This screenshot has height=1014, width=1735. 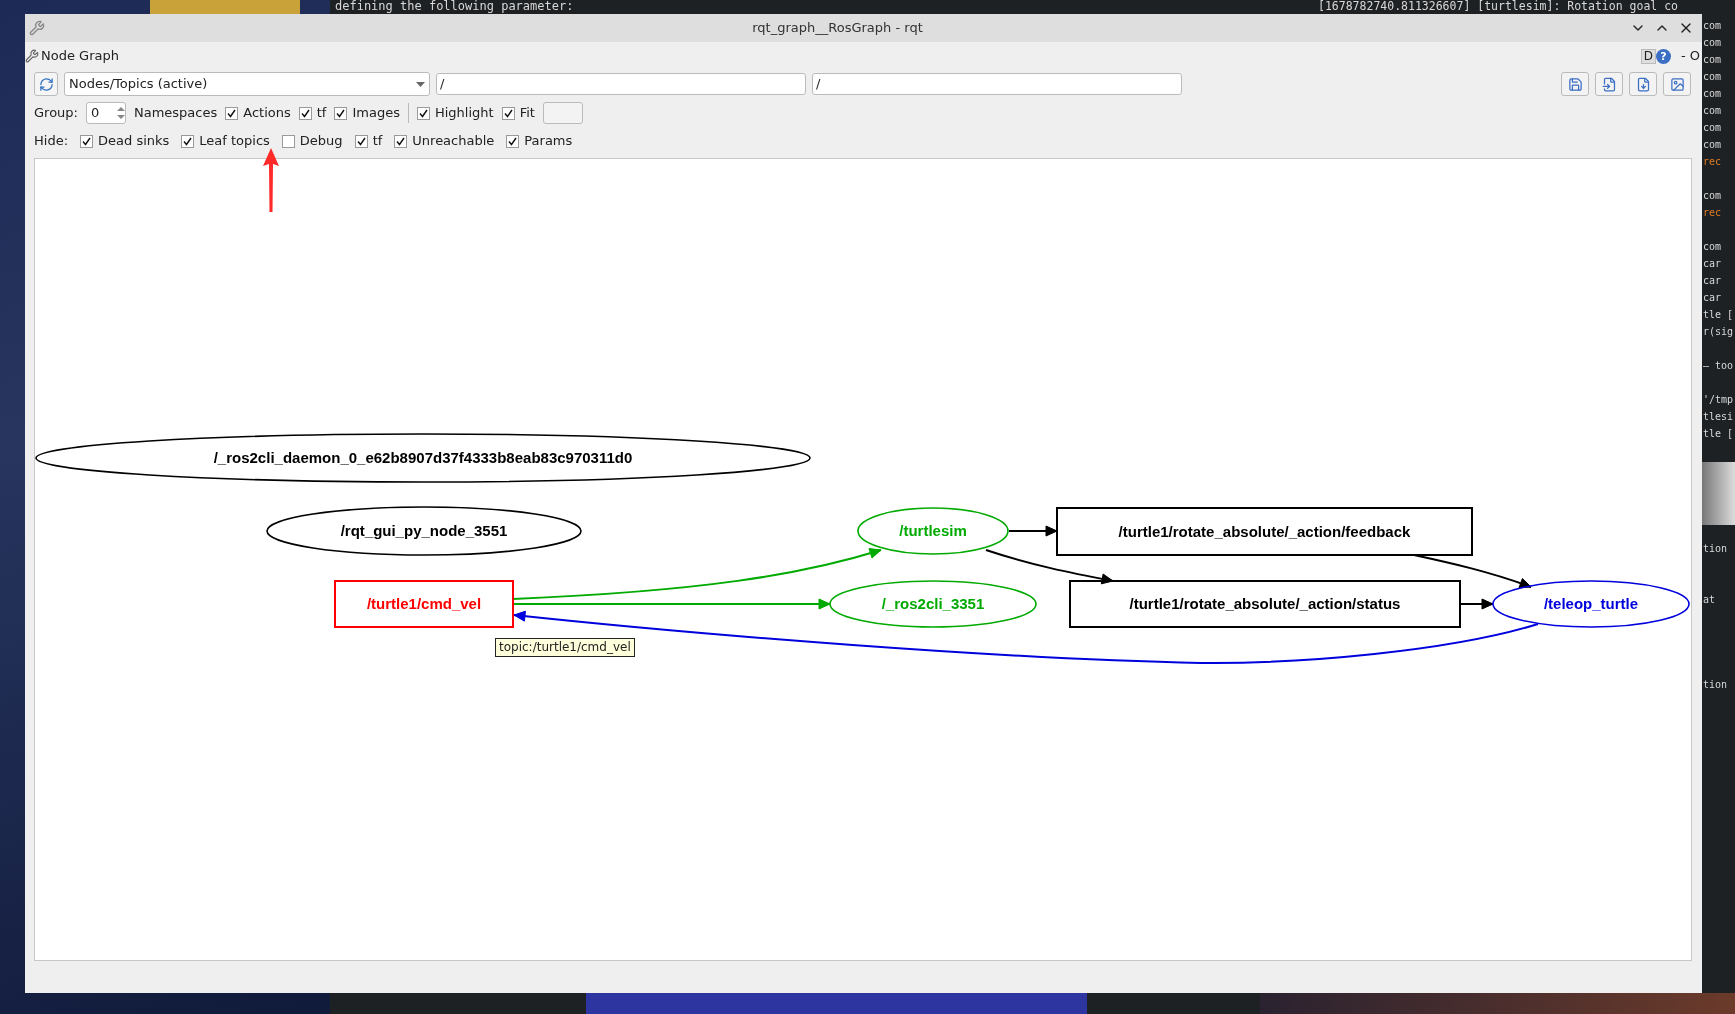 What do you see at coordinates (1710, 600) in the screenshot?
I see `terminal-line: at` at bounding box center [1710, 600].